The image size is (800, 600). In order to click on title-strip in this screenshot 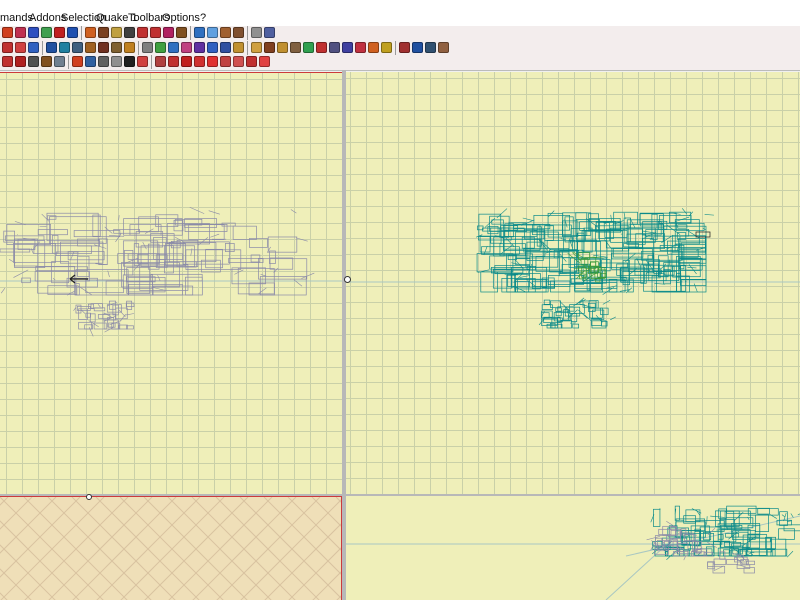, I will do `click(400, 5)`.